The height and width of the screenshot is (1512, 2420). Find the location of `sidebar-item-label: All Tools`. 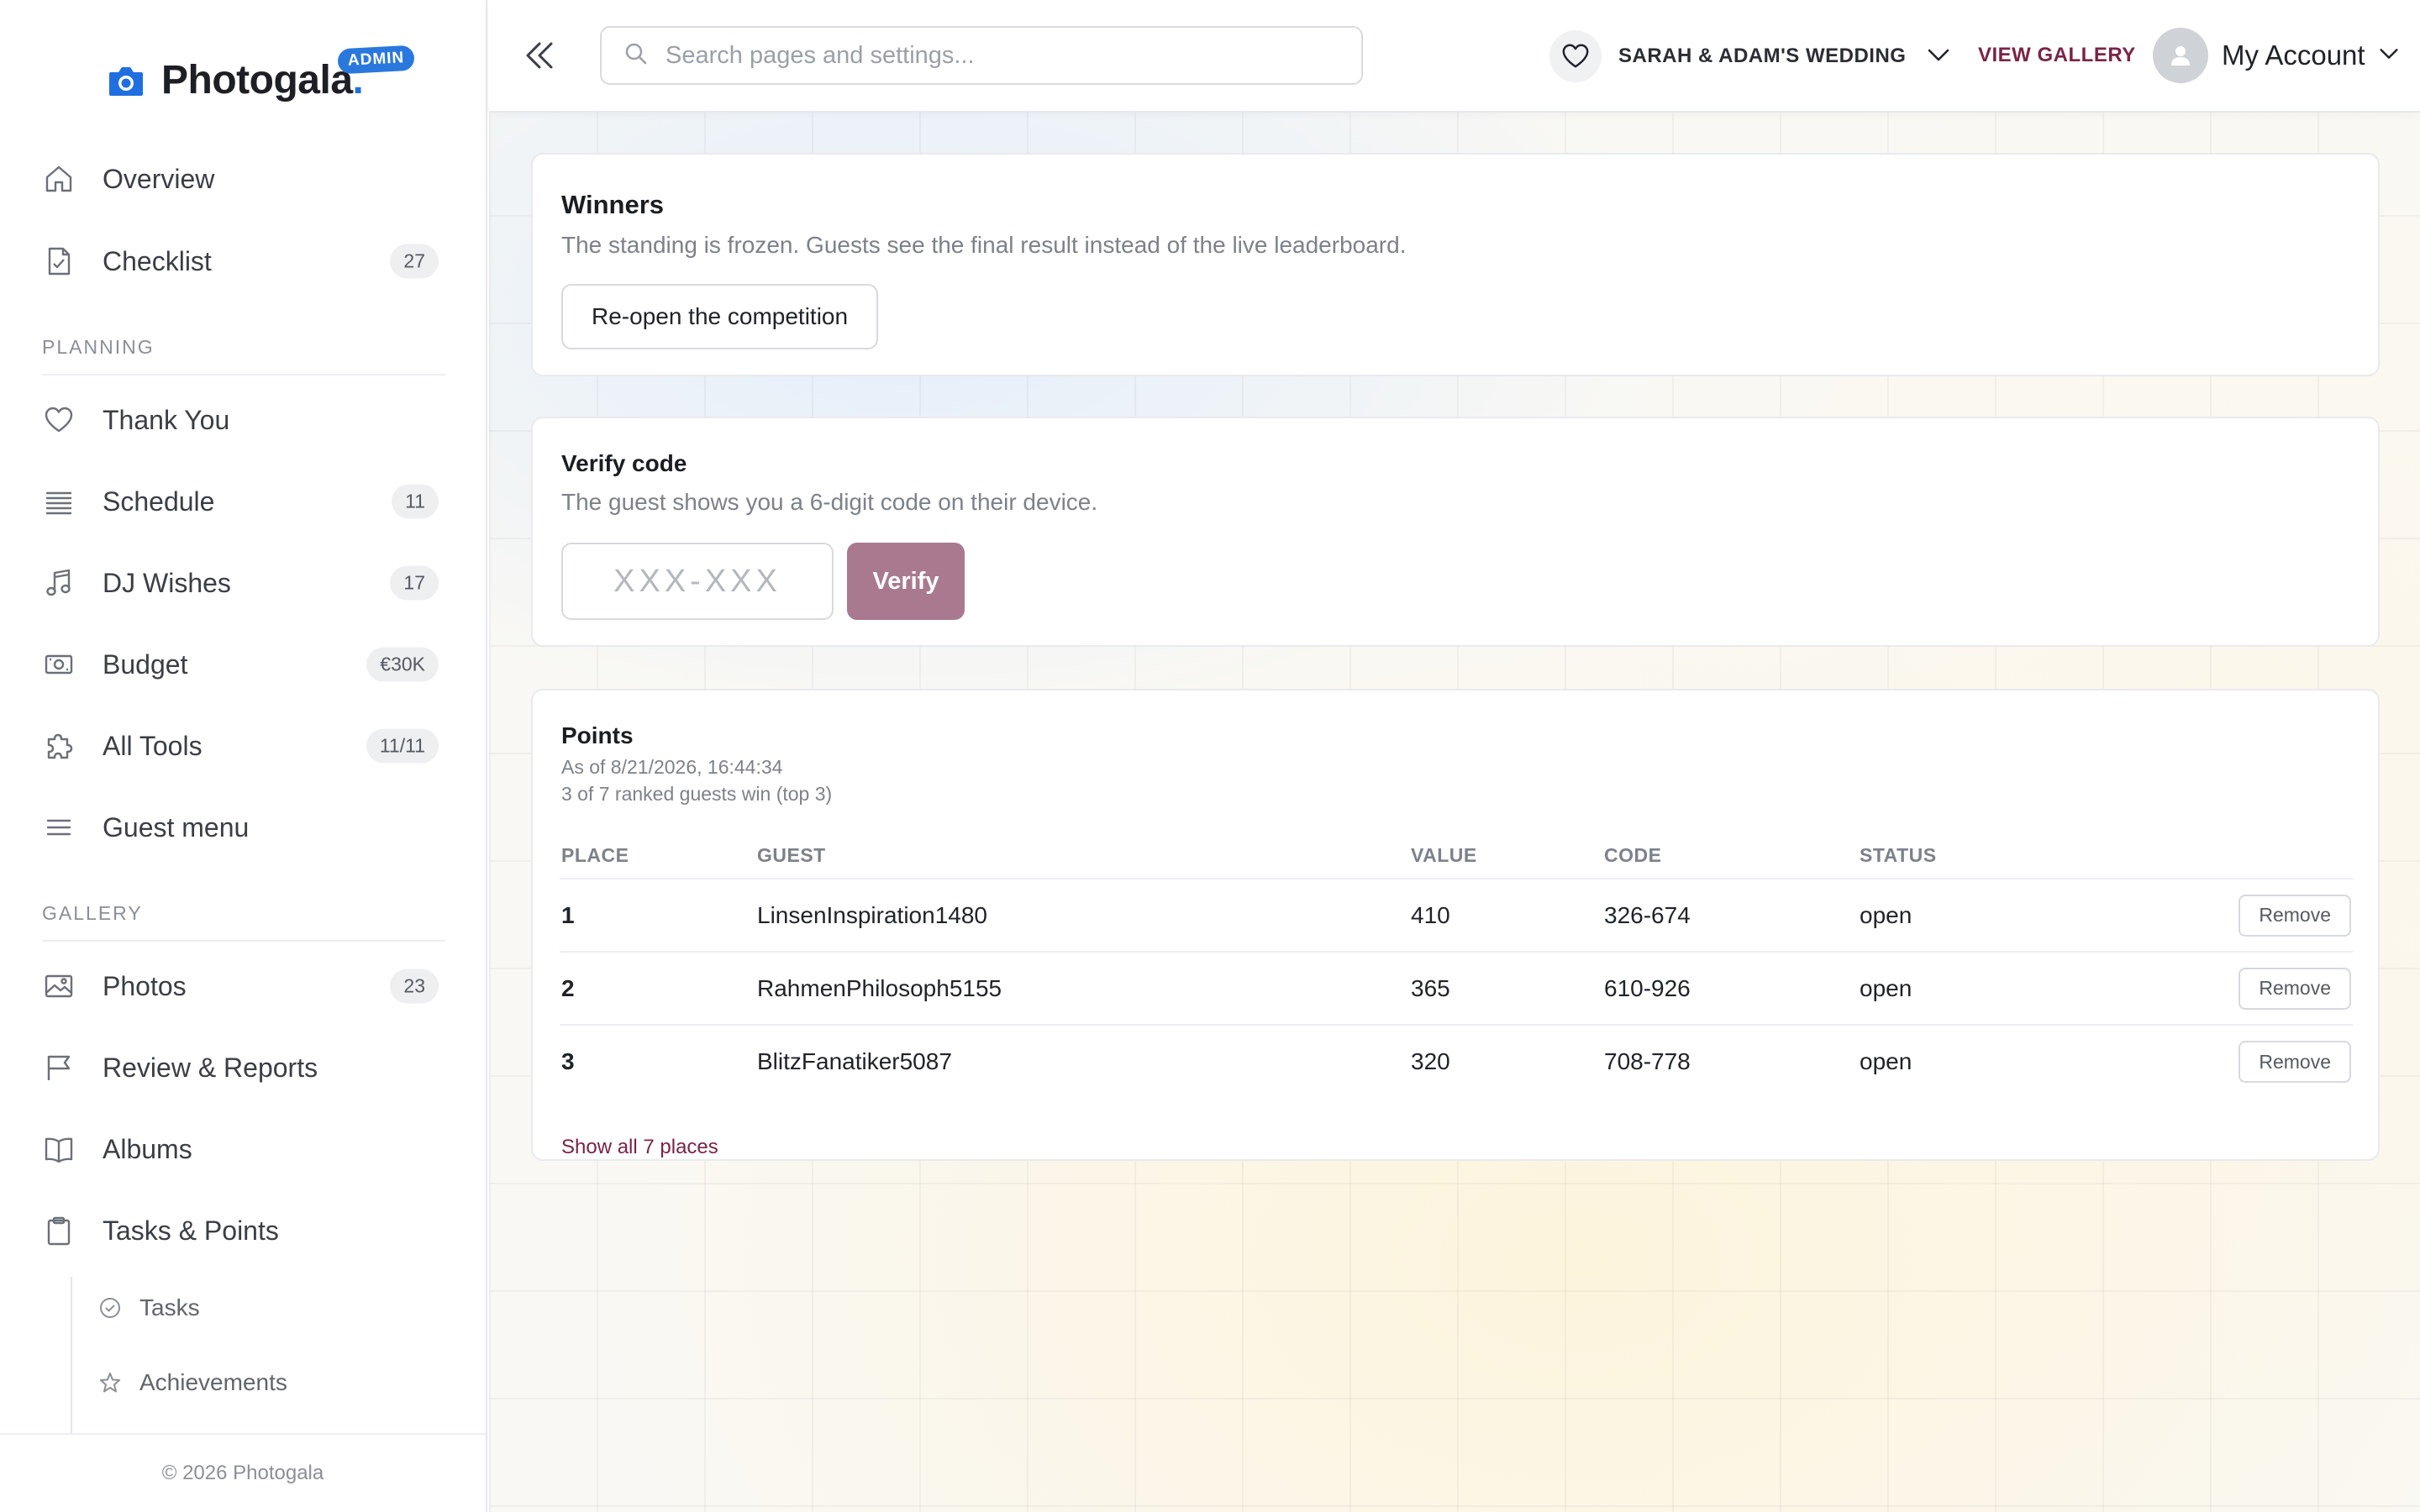

sidebar-item-label: All Tools is located at coordinates (153, 745).